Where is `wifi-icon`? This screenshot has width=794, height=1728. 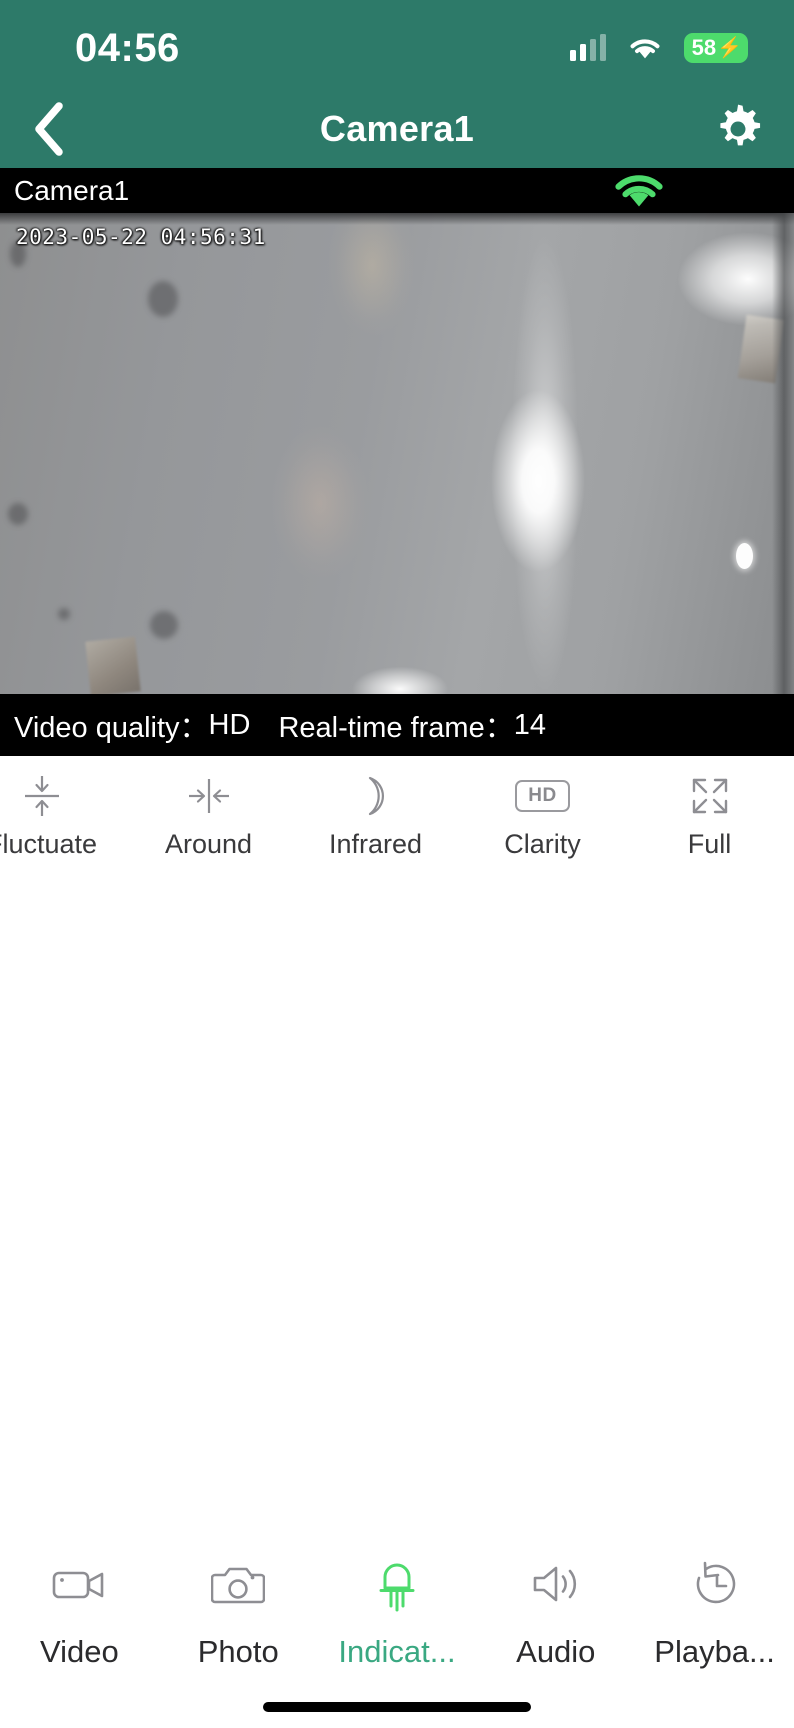 wifi-icon is located at coordinates (645, 48).